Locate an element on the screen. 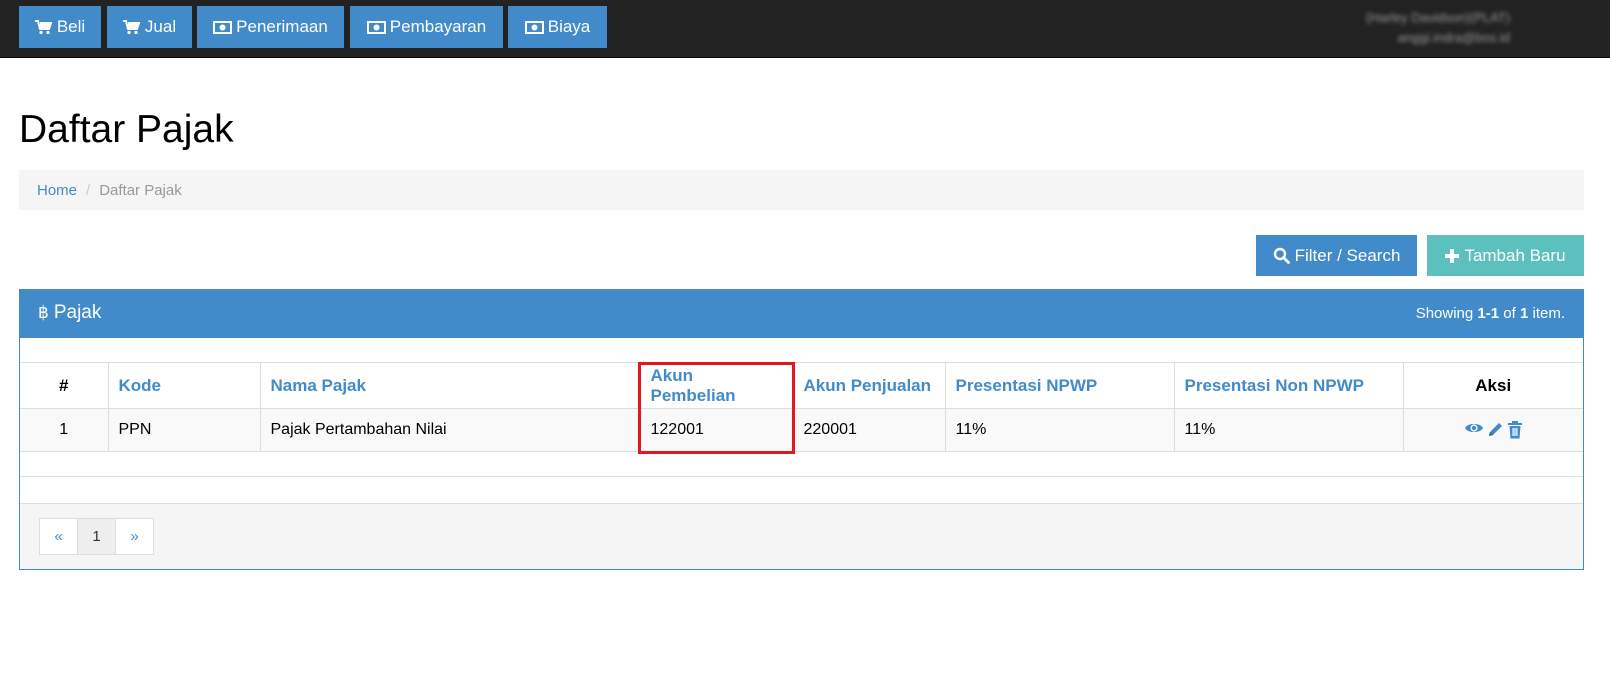  plus-icon is located at coordinates (1452, 255).